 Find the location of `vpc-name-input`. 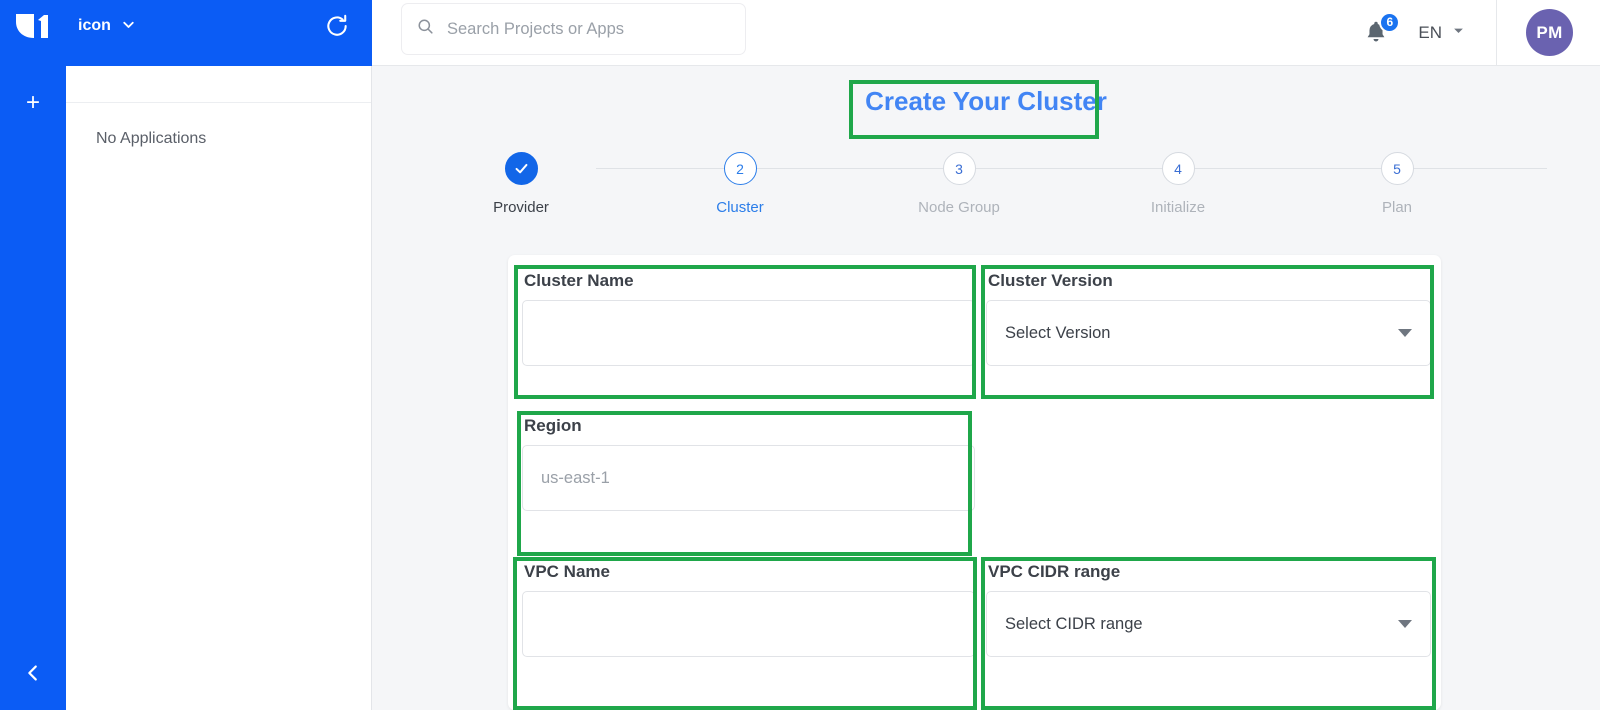

vpc-name-input is located at coordinates (748, 624).